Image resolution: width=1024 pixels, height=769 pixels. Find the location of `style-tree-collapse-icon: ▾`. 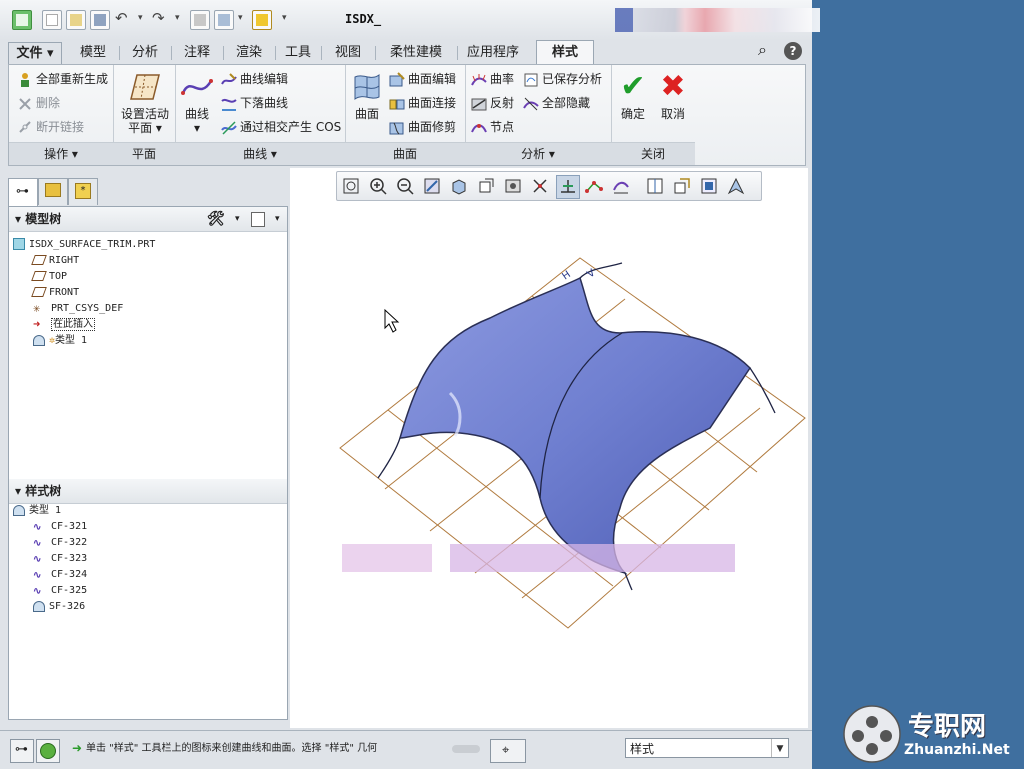

style-tree-collapse-icon: ▾ is located at coordinates (18, 491).